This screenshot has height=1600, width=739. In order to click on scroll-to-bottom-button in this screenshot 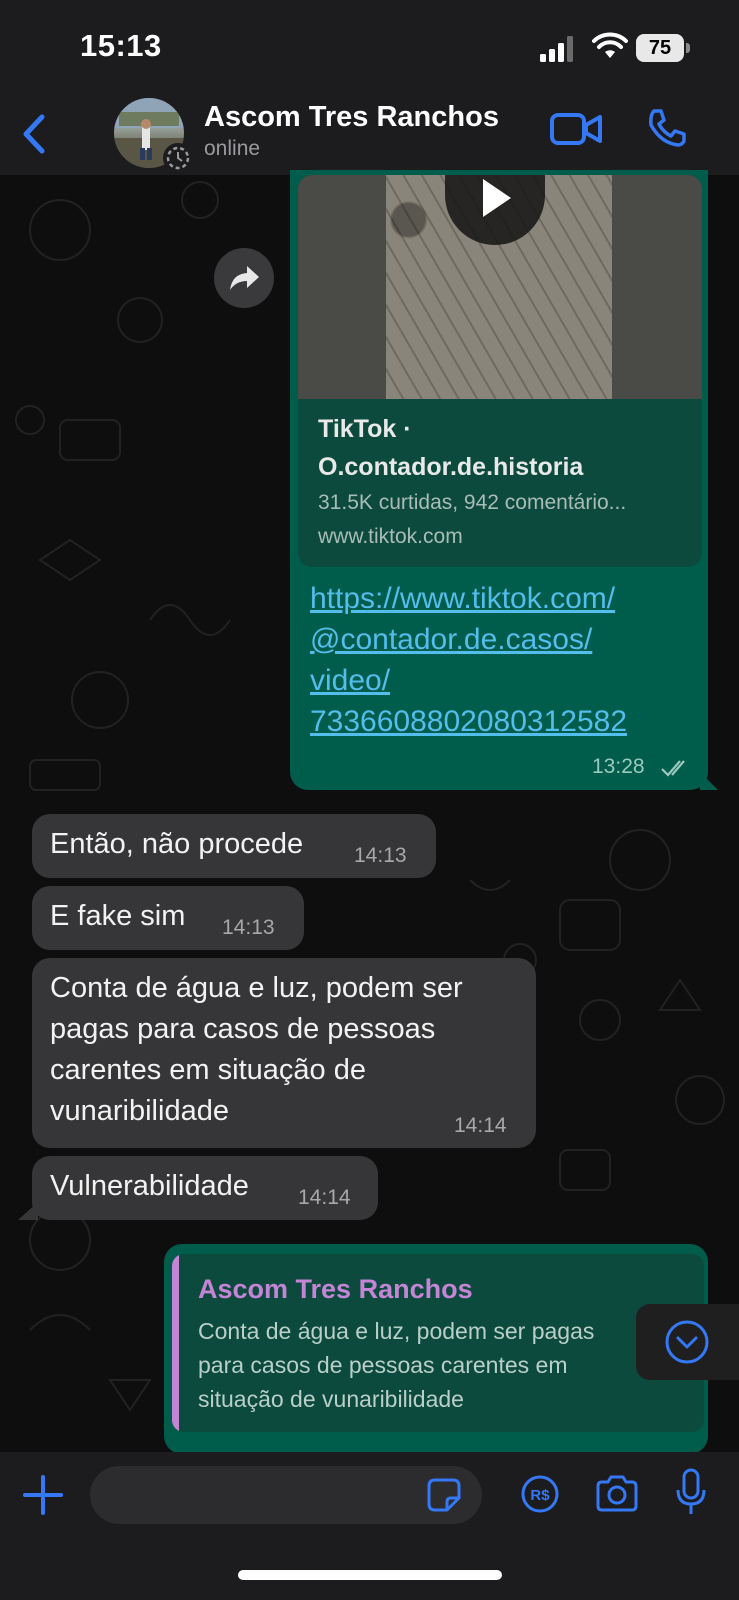, I will do `click(687, 1342)`.